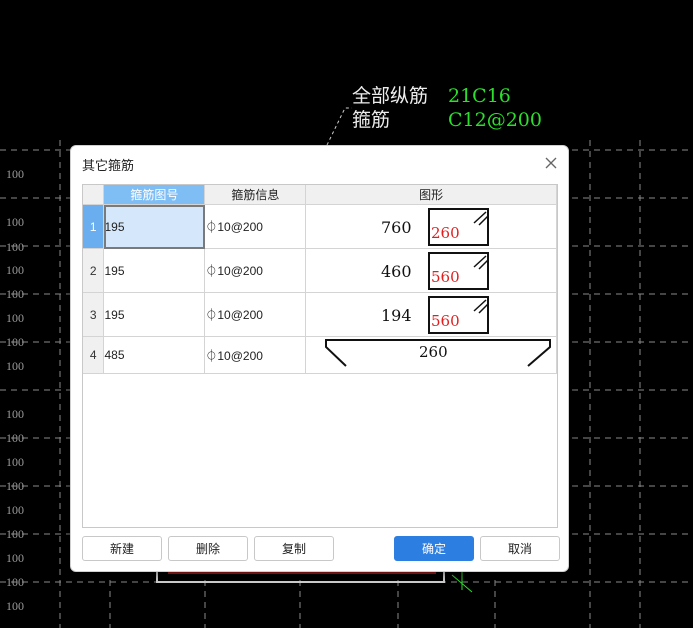  What do you see at coordinates (371, 120) in the screenshot?
I see `stirrup-label: 箍筋` at bounding box center [371, 120].